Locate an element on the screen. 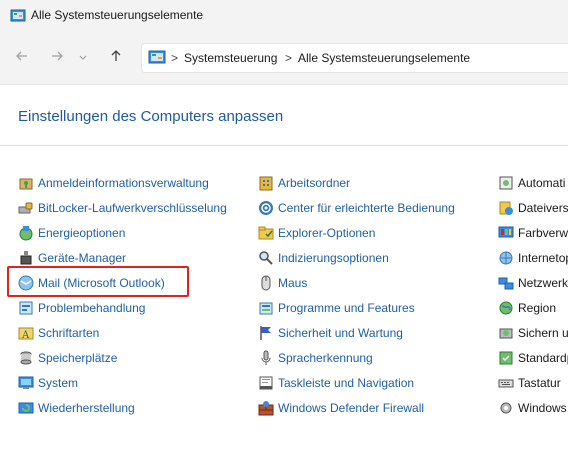  back-button is located at coordinates (22, 58).